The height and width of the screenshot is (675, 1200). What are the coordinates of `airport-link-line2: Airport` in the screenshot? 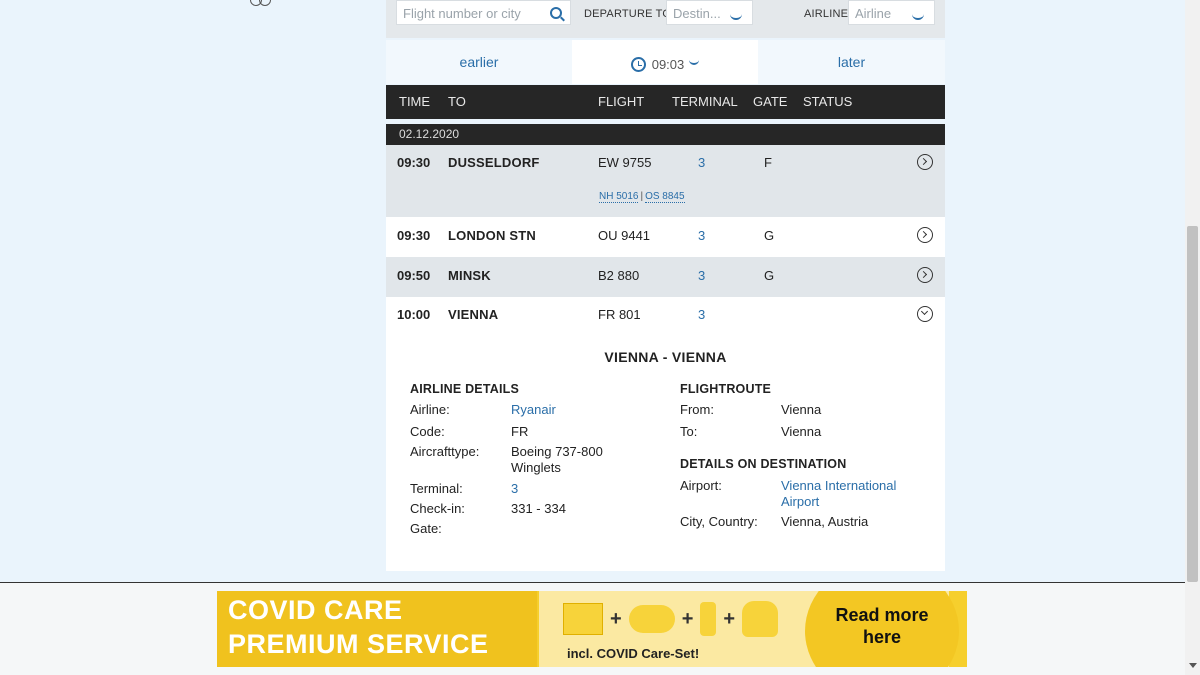 It's located at (800, 501).